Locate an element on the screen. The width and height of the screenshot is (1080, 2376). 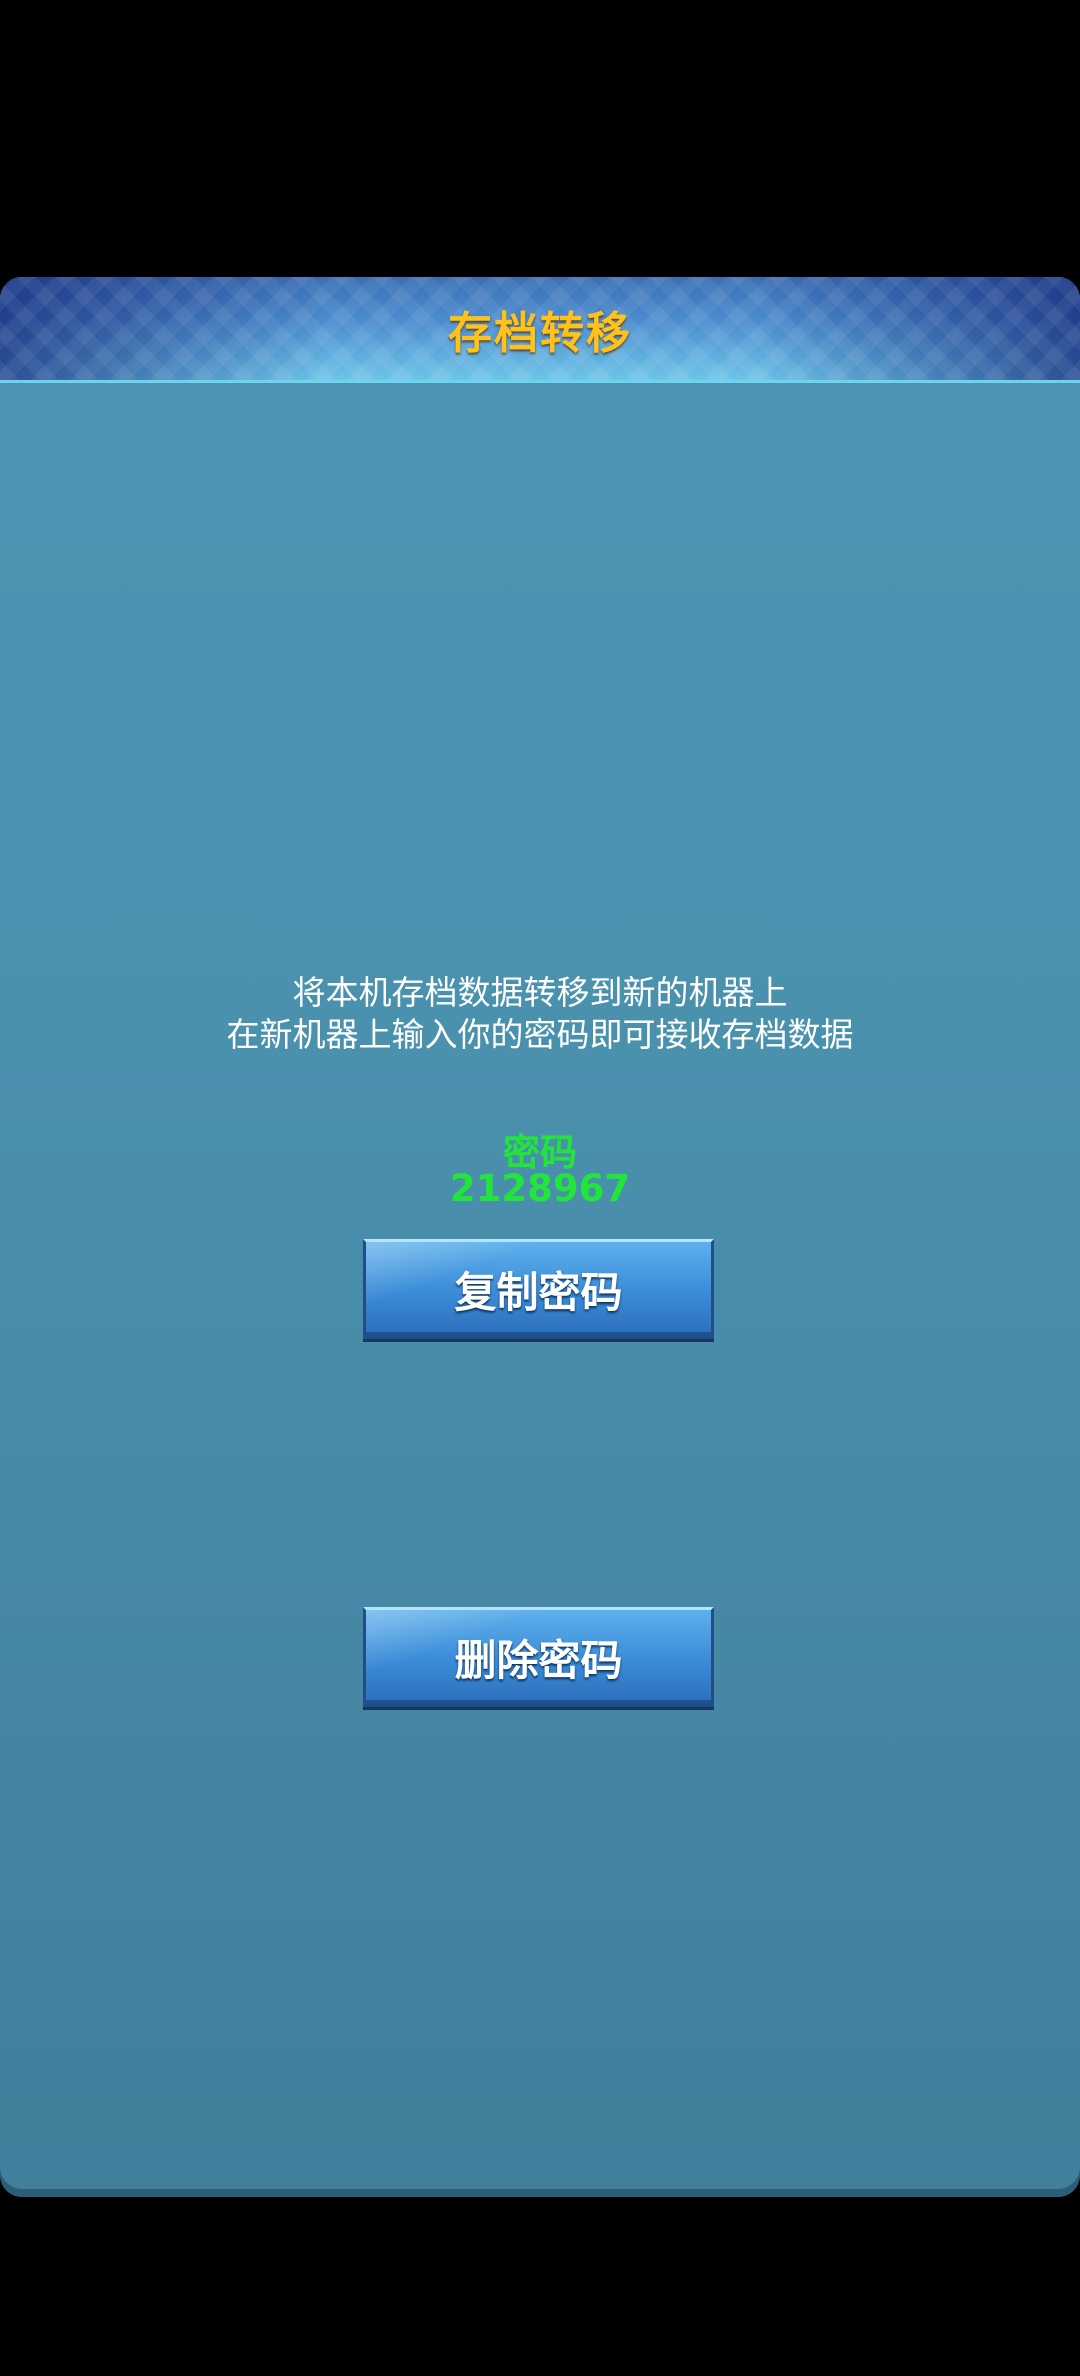
description-line-1: 将本机存档数据转移到新的机器上 is located at coordinates (540, 992).